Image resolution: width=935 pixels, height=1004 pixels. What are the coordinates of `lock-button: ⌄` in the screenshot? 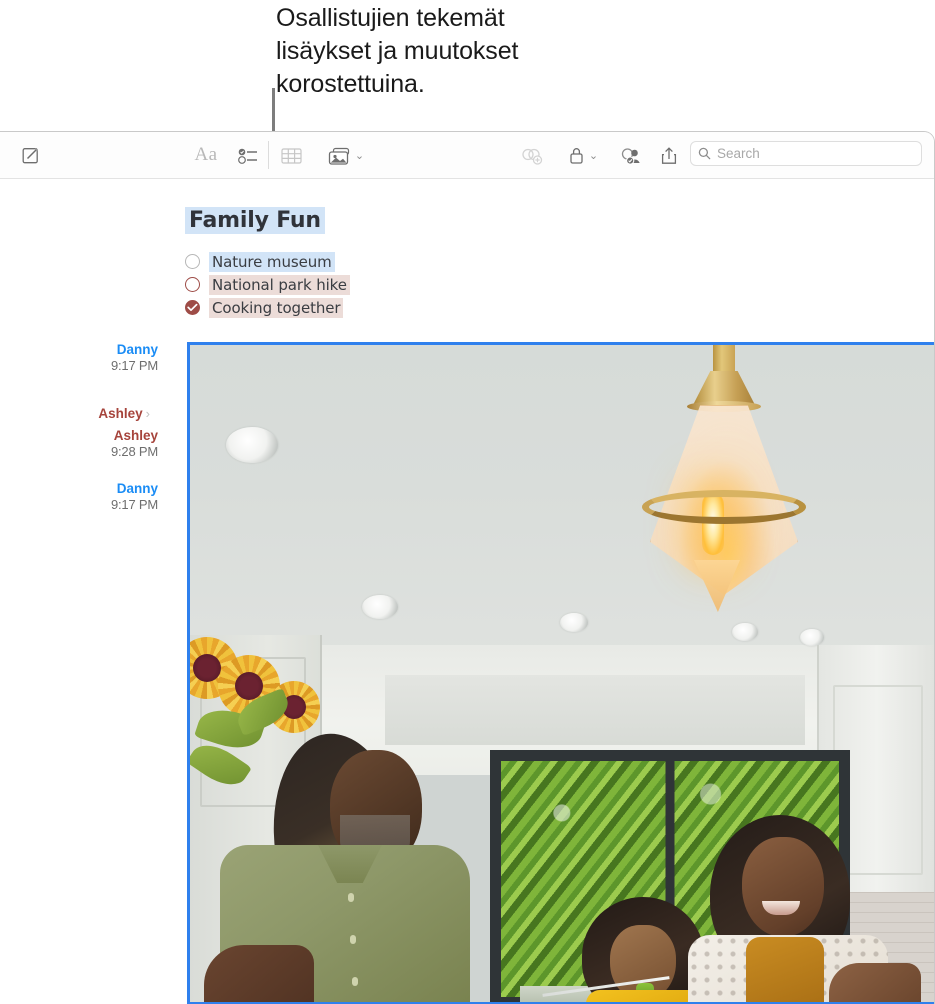 It's located at (583, 156).